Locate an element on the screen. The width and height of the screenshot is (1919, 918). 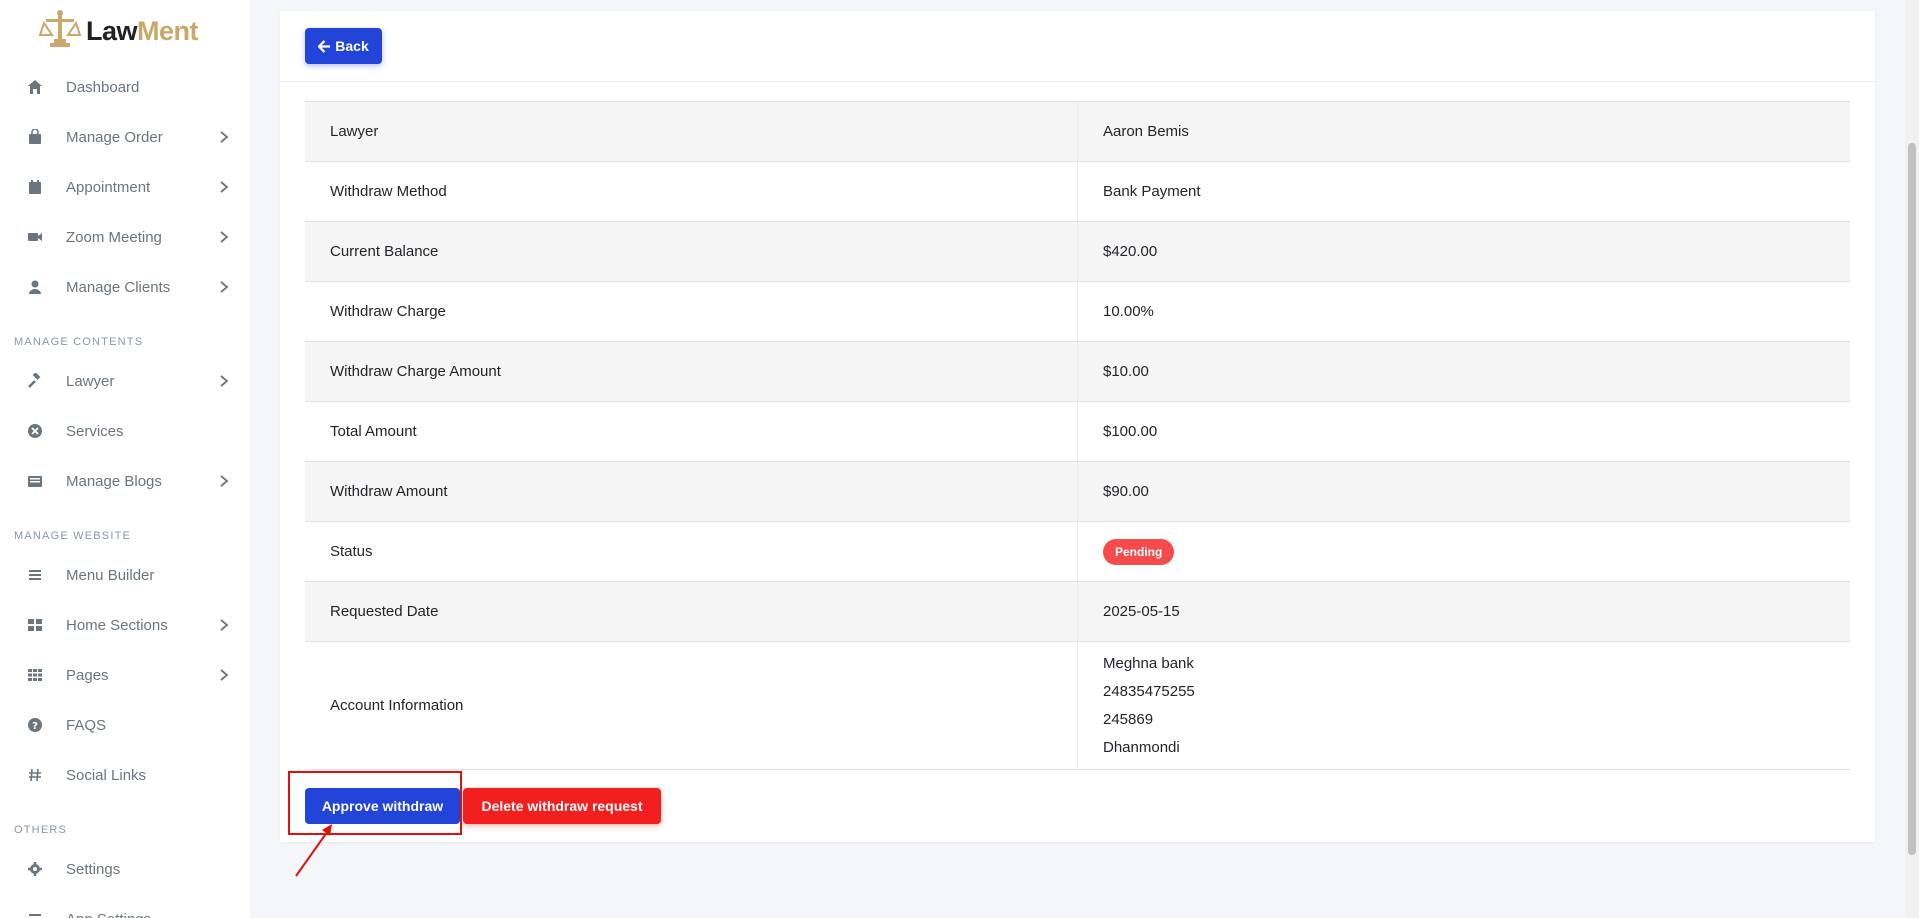
sidebar-item-label: Dashboard is located at coordinates (103, 87).